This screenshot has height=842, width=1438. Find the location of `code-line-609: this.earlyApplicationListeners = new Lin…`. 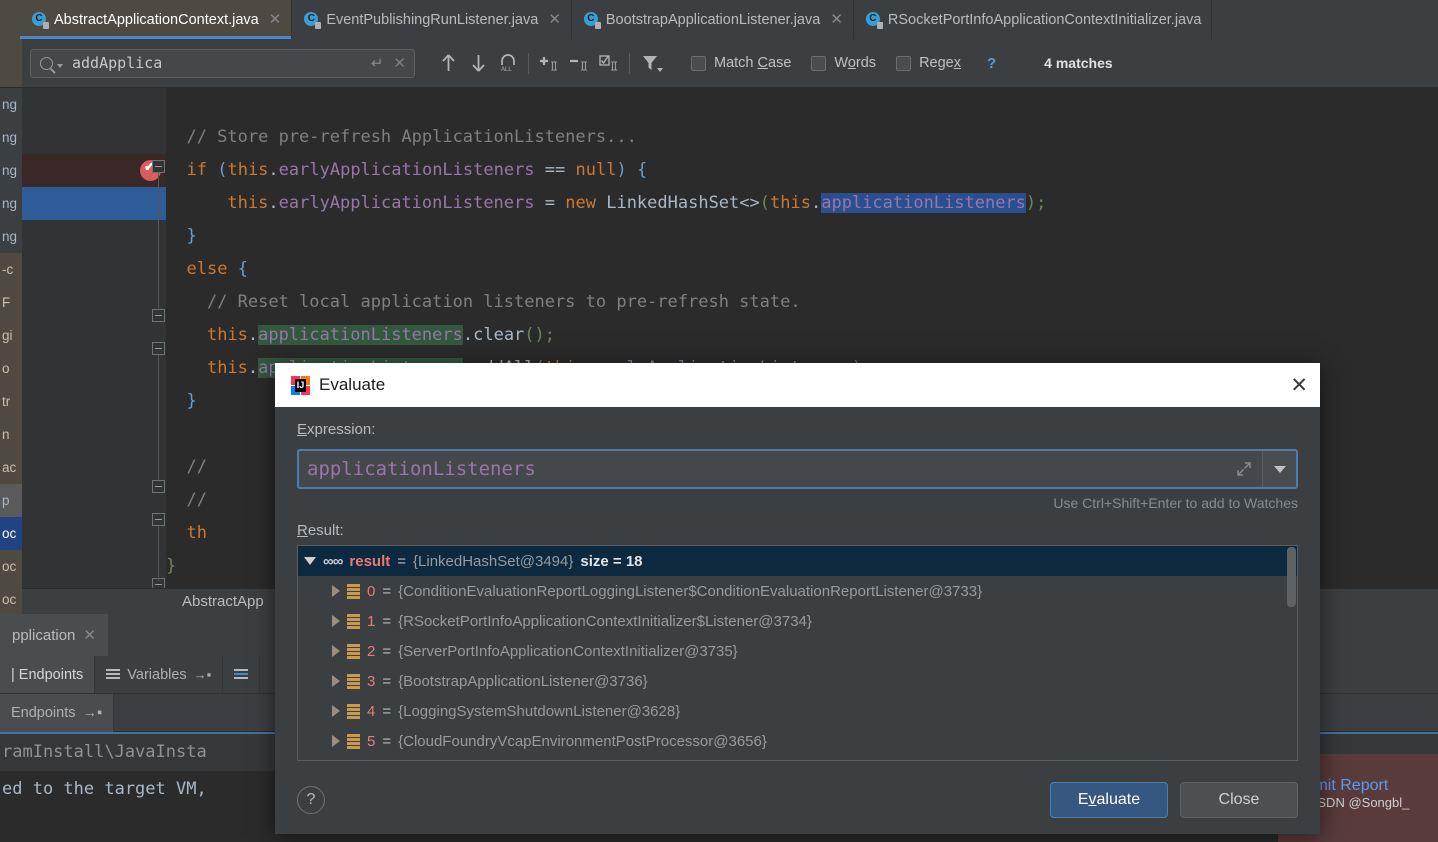

code-line-609: this.earlyApplicationListeners = new Lin… is located at coordinates (637, 203).